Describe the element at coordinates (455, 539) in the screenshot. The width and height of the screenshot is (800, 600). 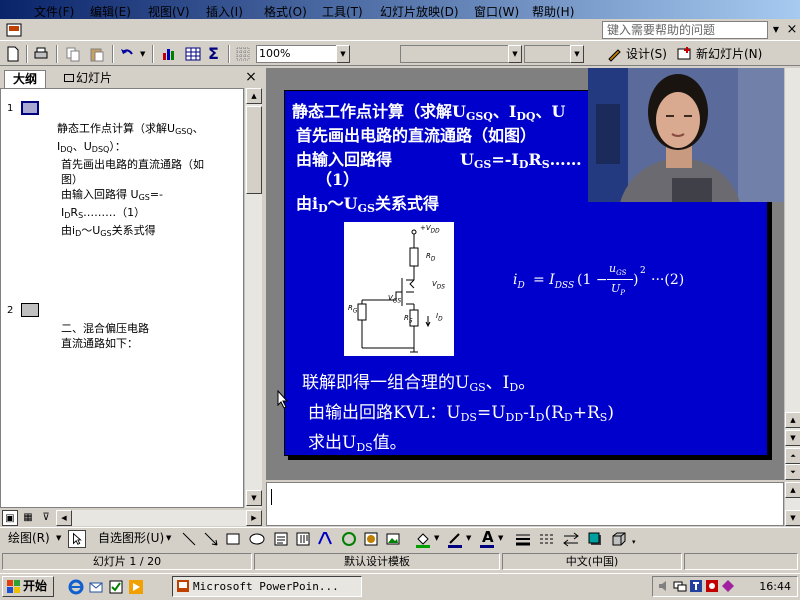
I see `line-color-icon` at that location.